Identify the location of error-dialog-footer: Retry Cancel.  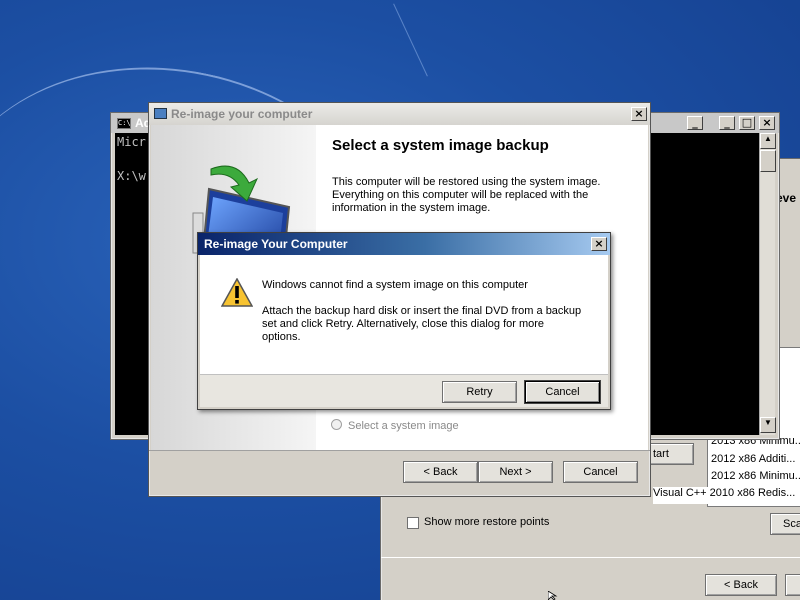
(404, 391).